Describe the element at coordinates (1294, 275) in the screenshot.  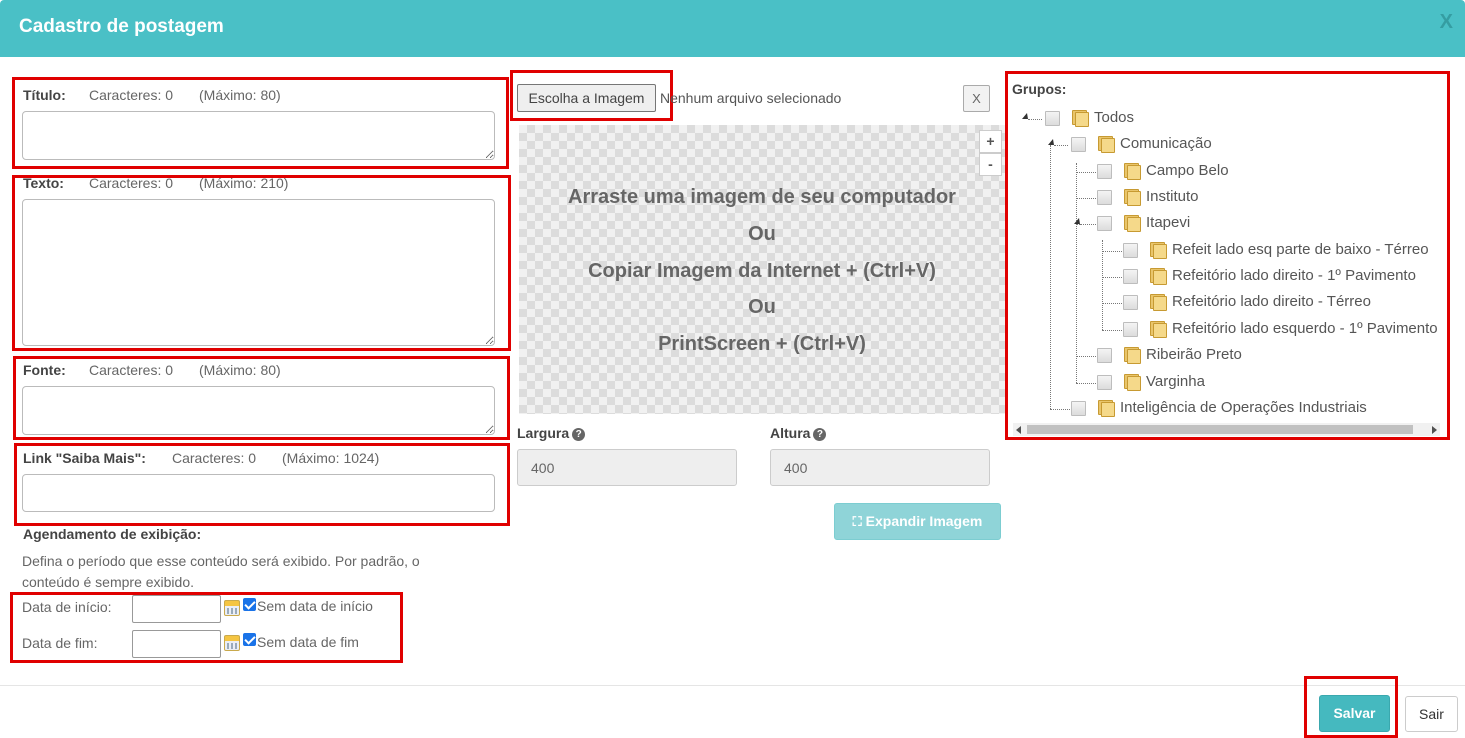
I see `tree-item-label: Refeitório lado direito - 1º Pavimento` at that location.